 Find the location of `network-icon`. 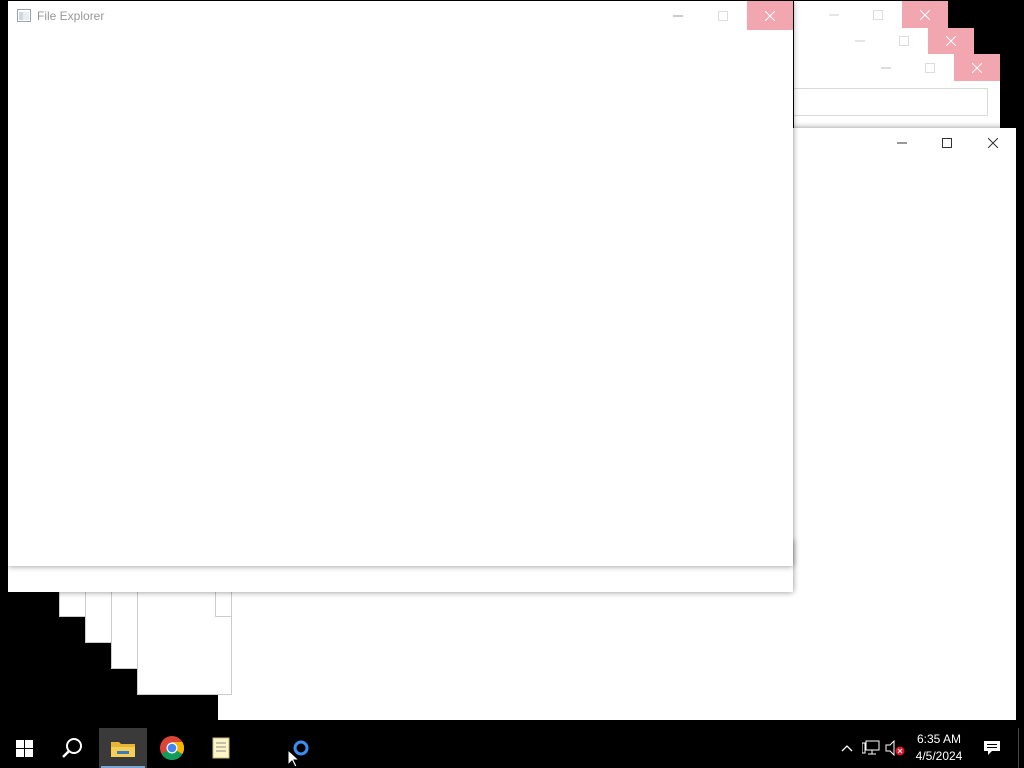

network-icon is located at coordinates (871, 747).